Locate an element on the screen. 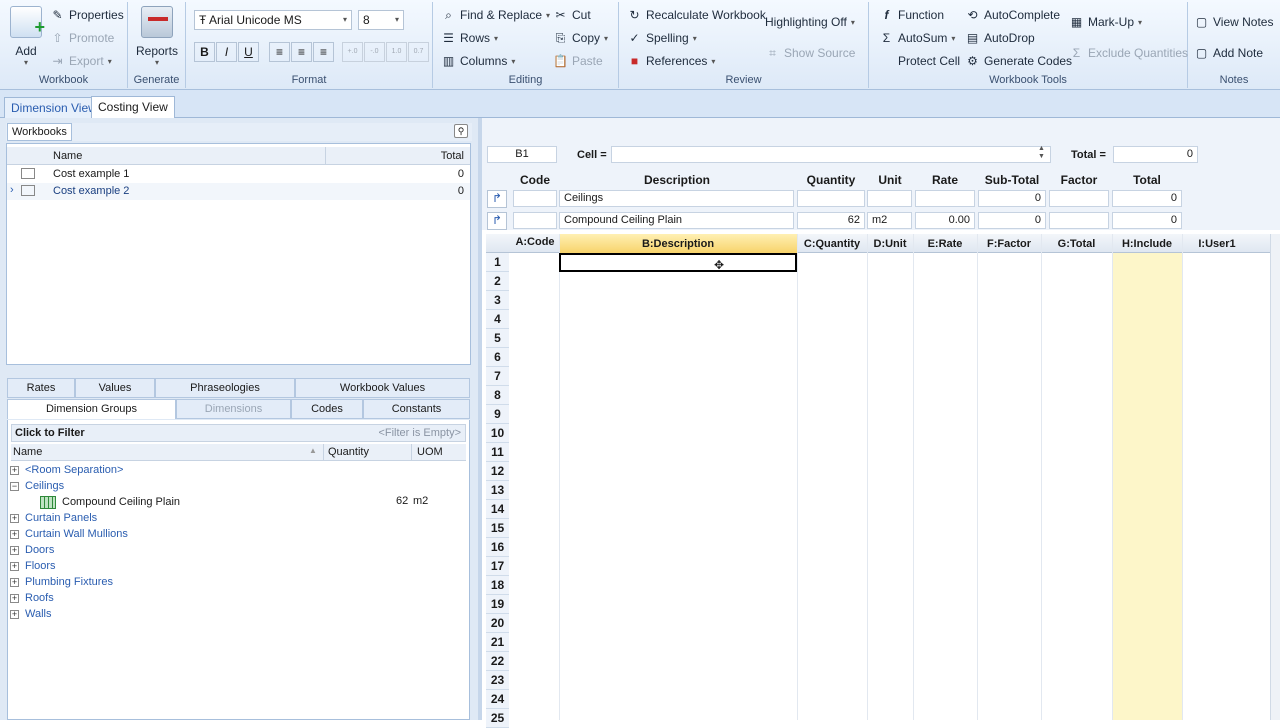 The image size is (1280, 728). row-number: 11 is located at coordinates (497, 452).